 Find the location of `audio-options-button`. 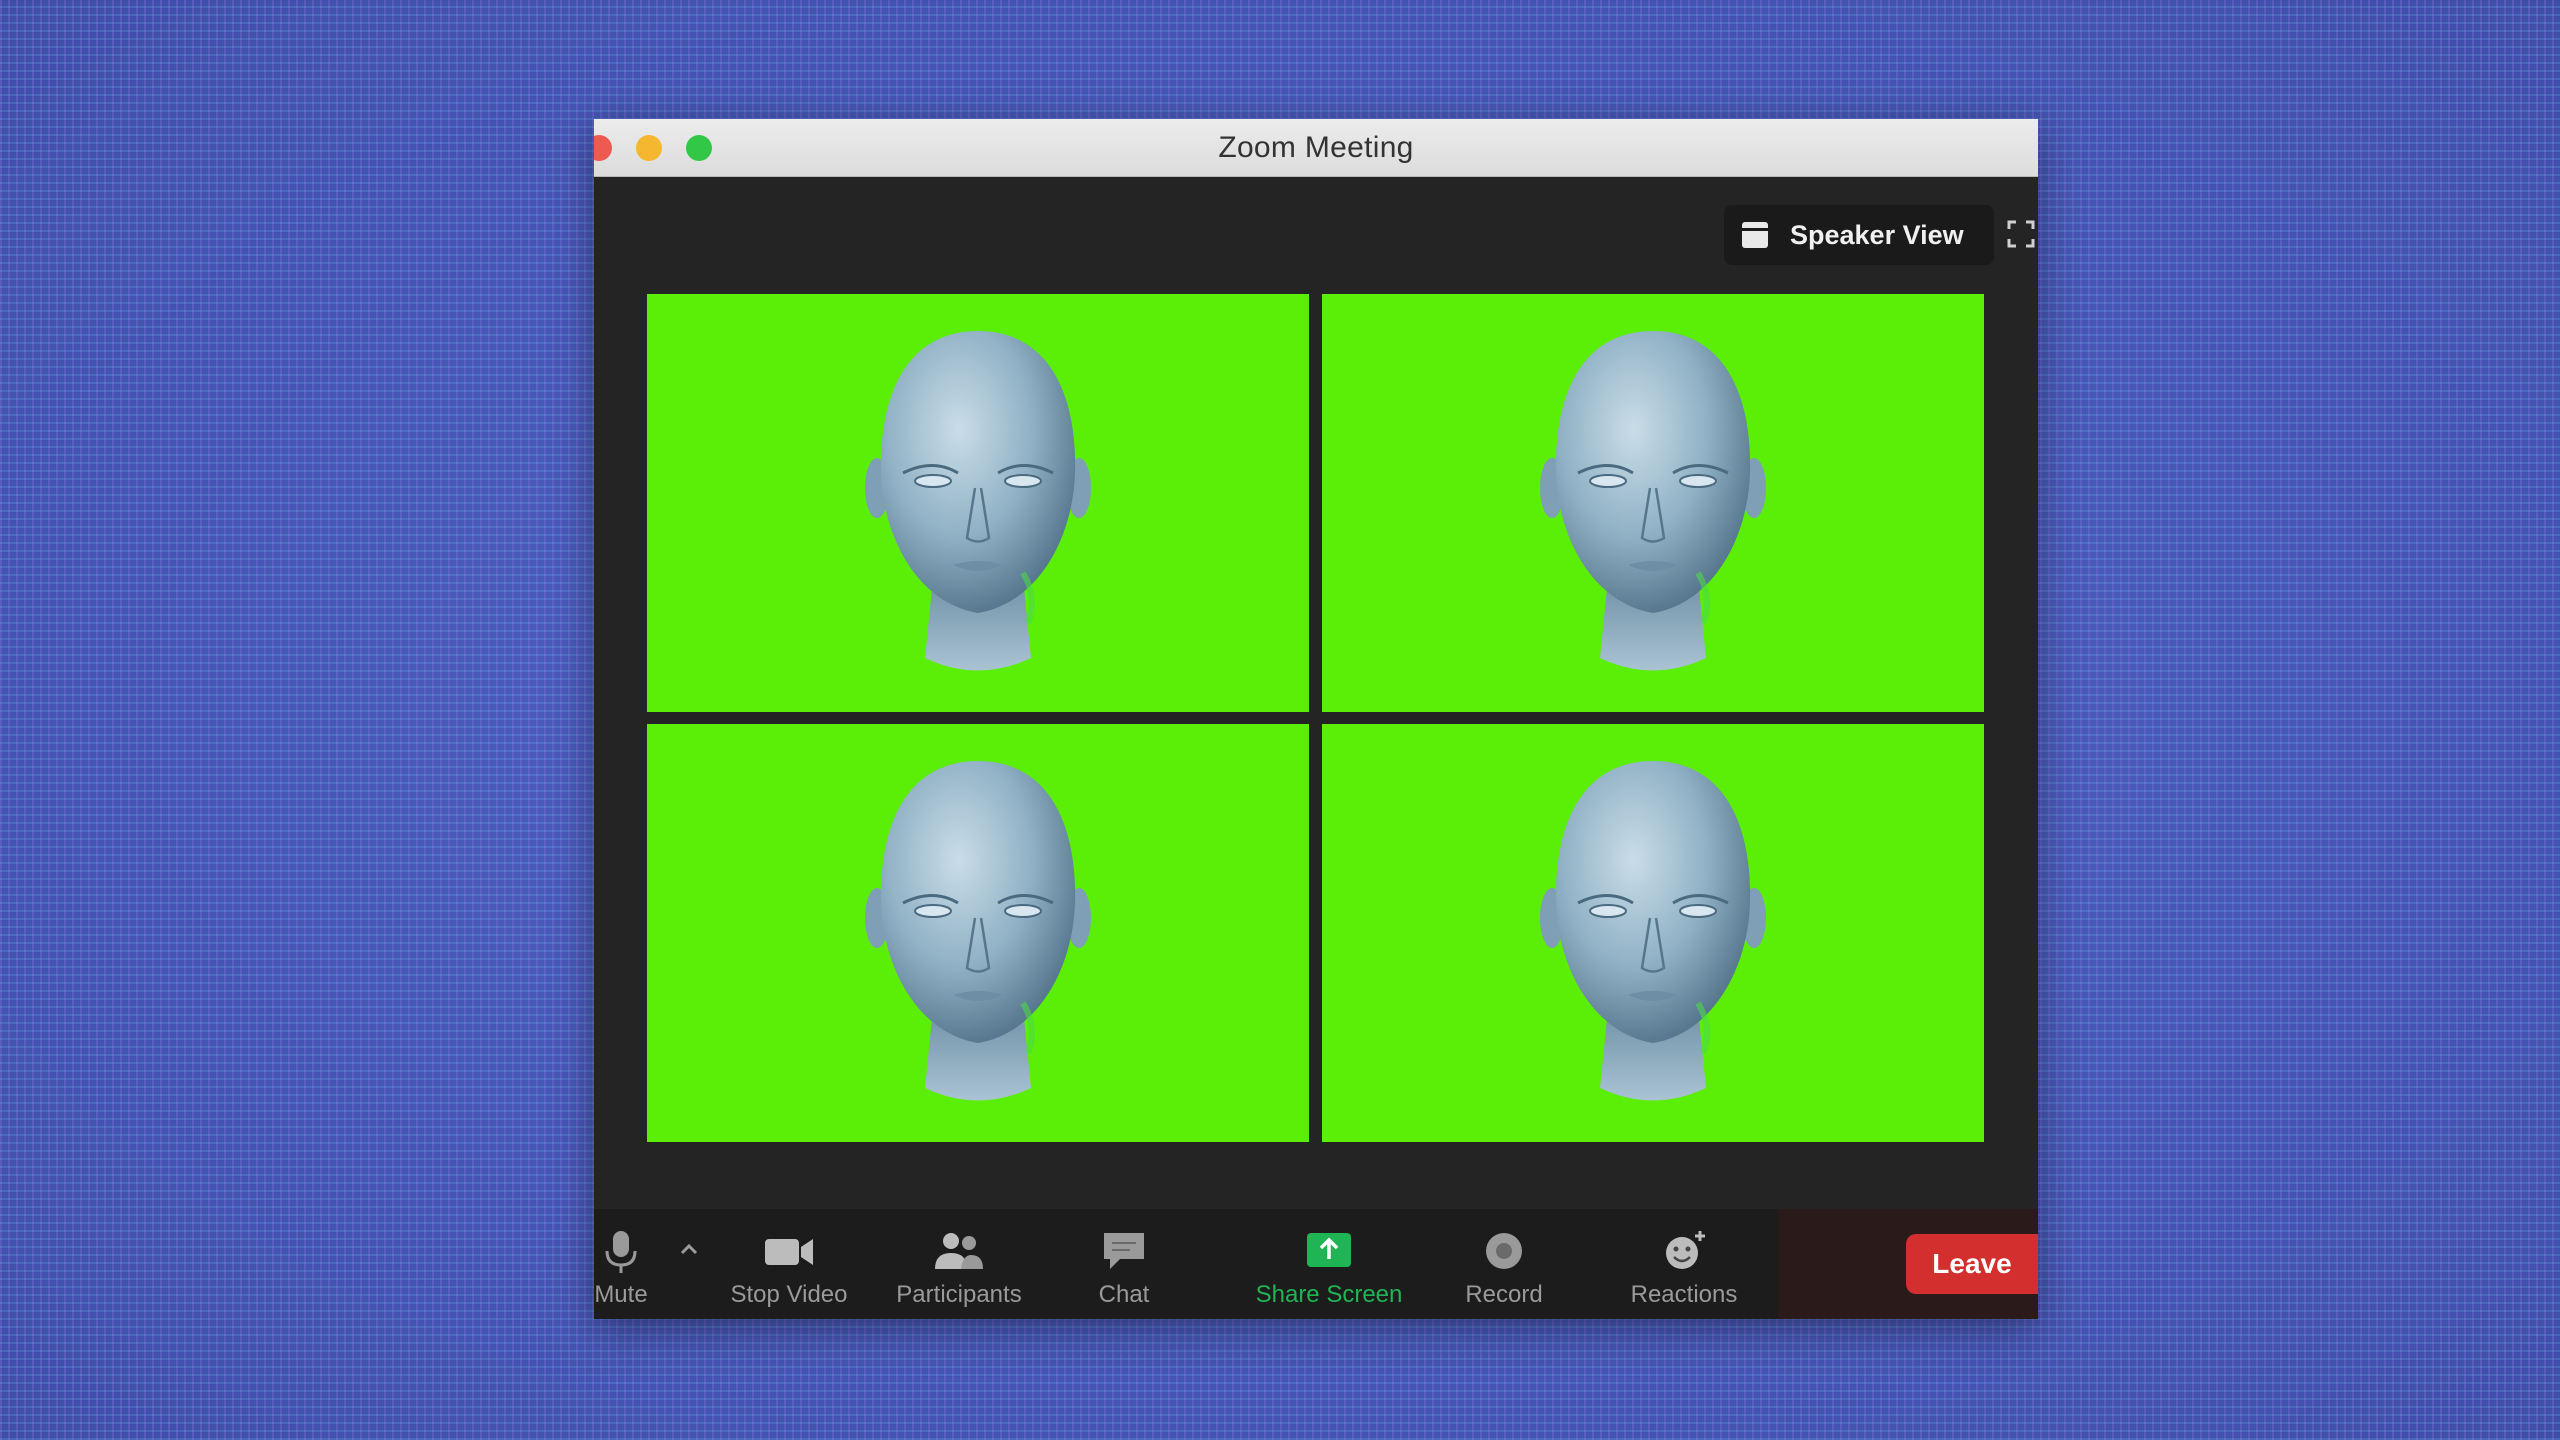

audio-options-button is located at coordinates (689, 1264).